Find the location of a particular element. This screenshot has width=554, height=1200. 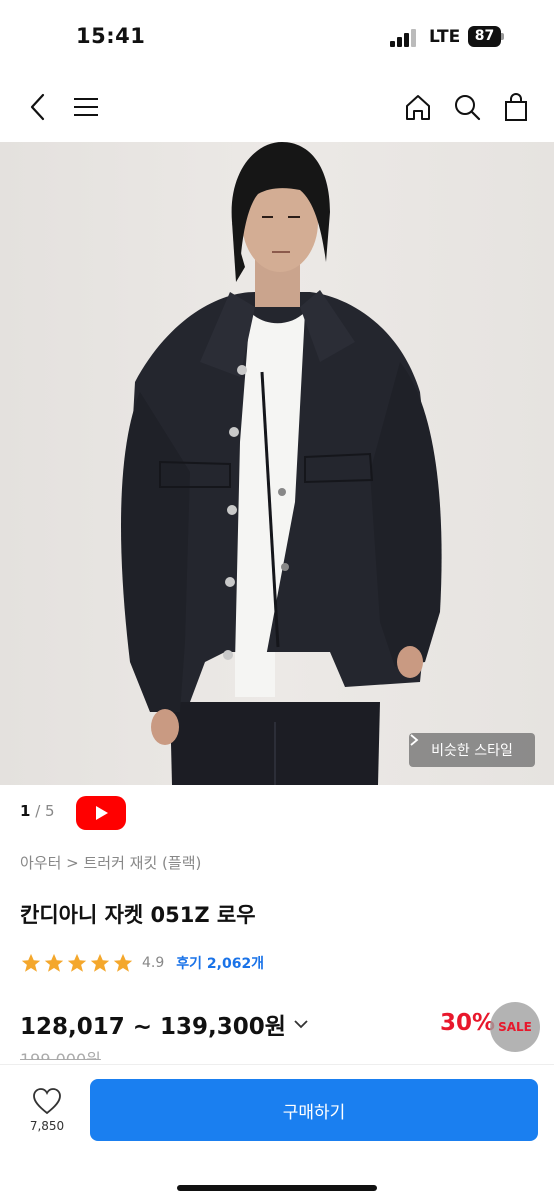

battery-level: 87 is located at coordinates (484, 36).